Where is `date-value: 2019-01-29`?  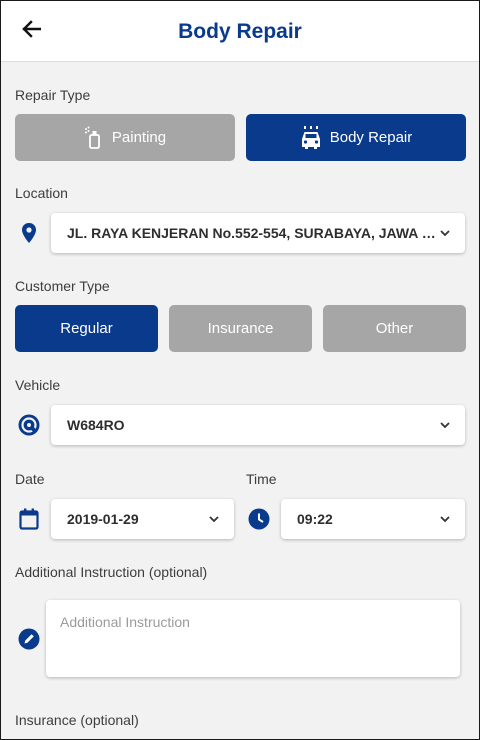 date-value: 2019-01-29 is located at coordinates (103, 519).